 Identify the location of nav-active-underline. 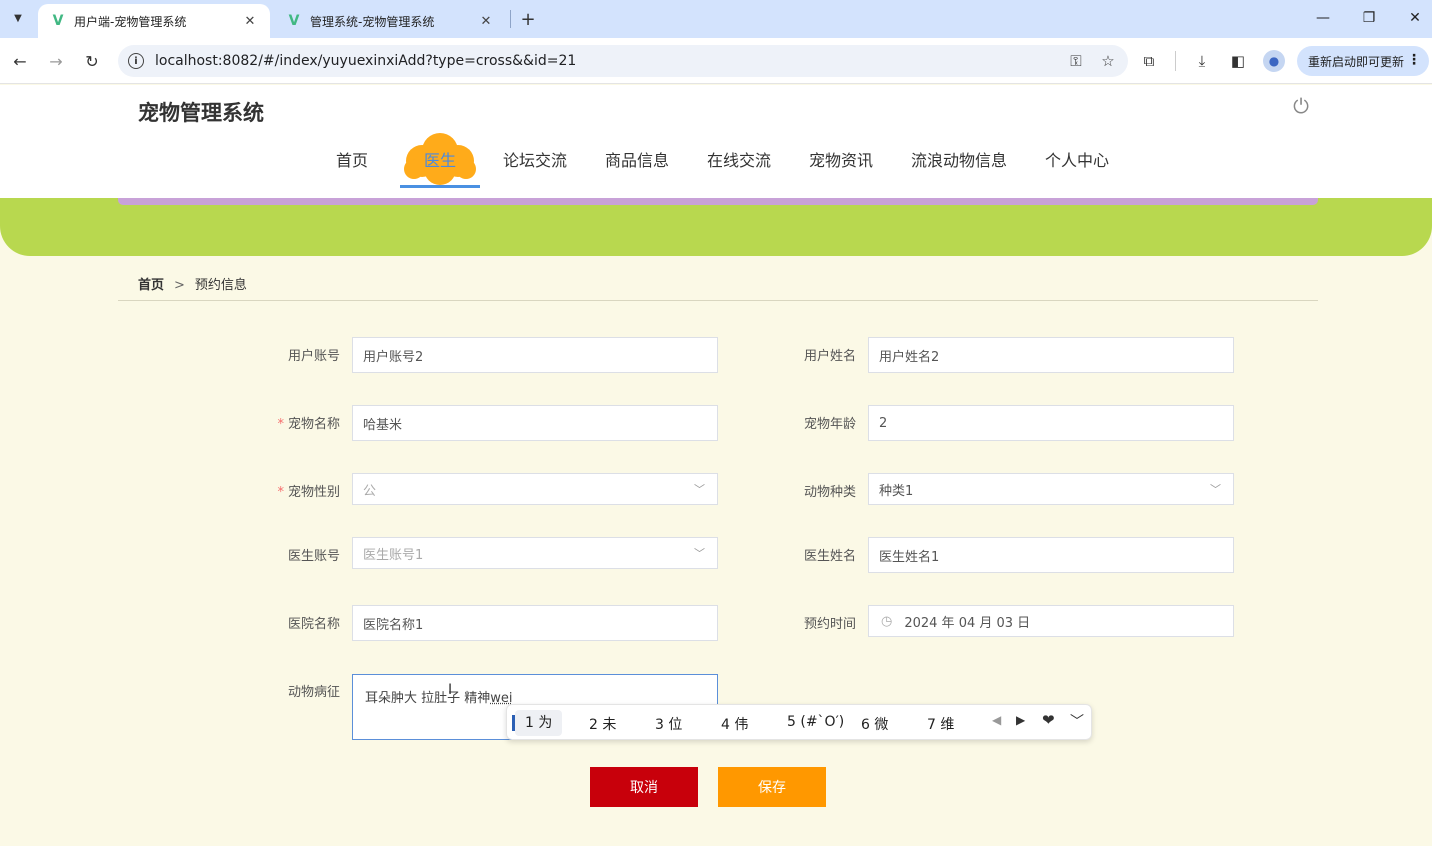
(440, 186).